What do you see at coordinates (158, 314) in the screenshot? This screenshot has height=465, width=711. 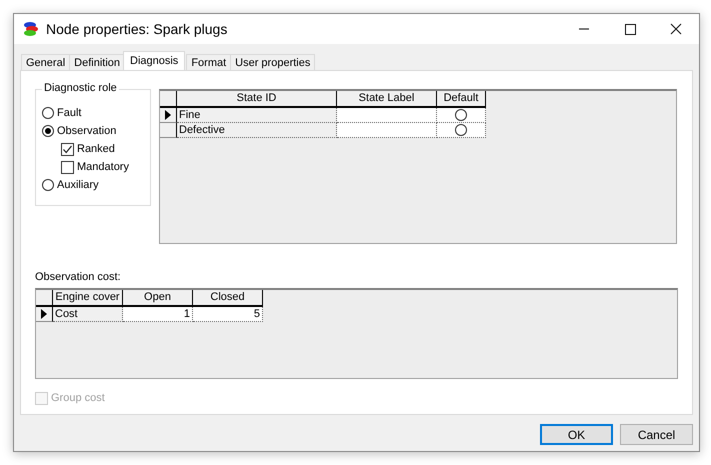 I see `table-cell: 1` at bounding box center [158, 314].